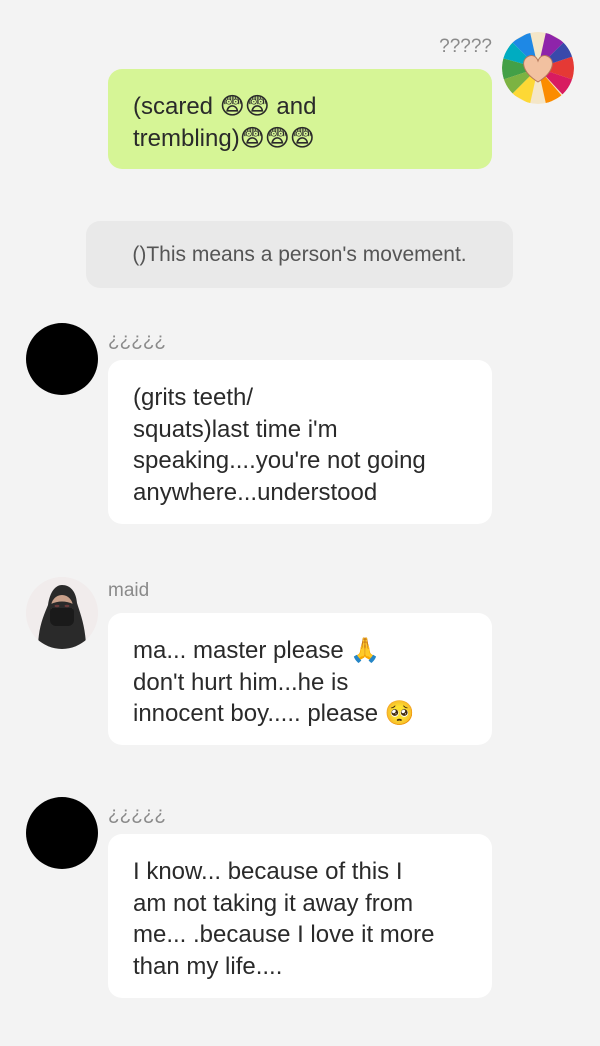 This screenshot has width=600, height=1046. I want to click on sender-name: maid, so click(129, 590).